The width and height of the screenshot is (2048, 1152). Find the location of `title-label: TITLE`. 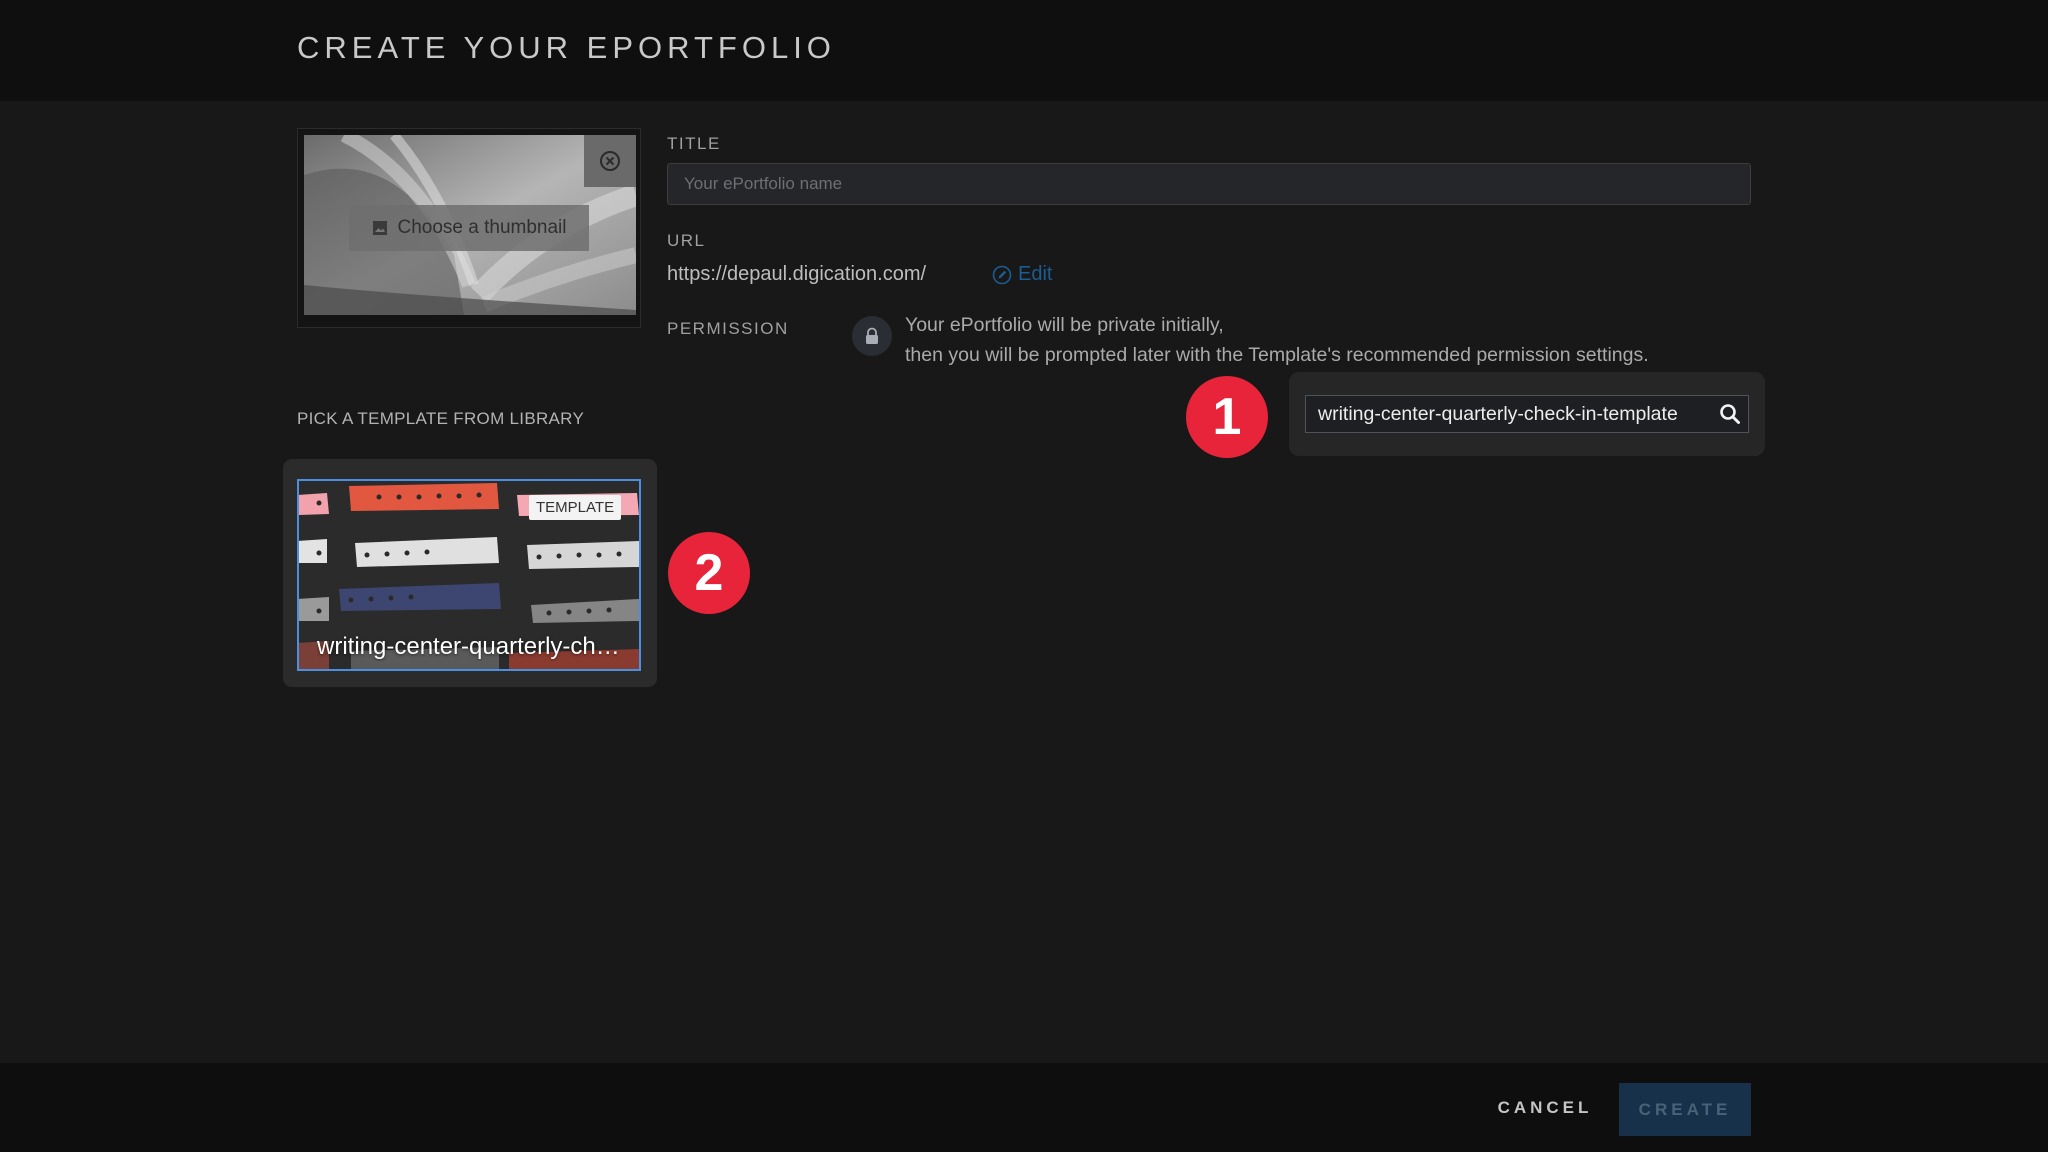

title-label: TITLE is located at coordinates (694, 143).